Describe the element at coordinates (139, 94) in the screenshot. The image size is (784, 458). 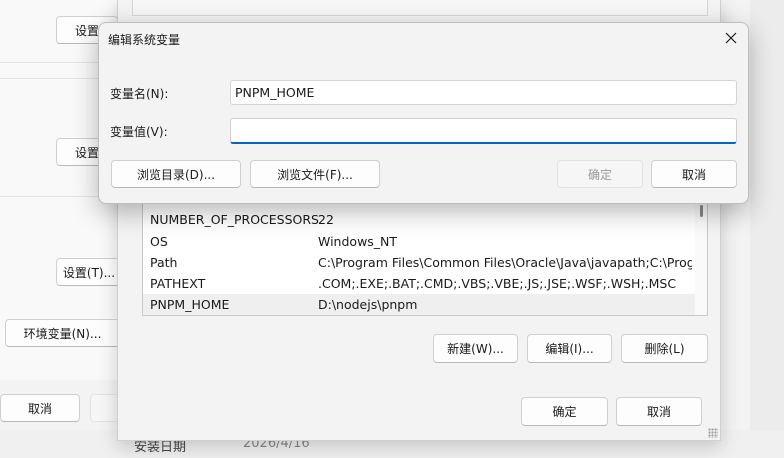
I see `variable-name-label: 变量名(N):` at that location.